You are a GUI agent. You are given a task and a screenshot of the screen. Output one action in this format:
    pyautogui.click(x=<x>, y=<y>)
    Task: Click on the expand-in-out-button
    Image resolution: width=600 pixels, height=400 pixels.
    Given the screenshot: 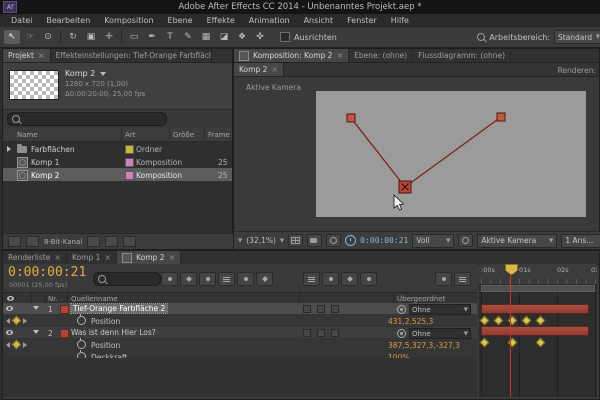 What is the action you would take?
    pyautogui.click(x=349, y=279)
    